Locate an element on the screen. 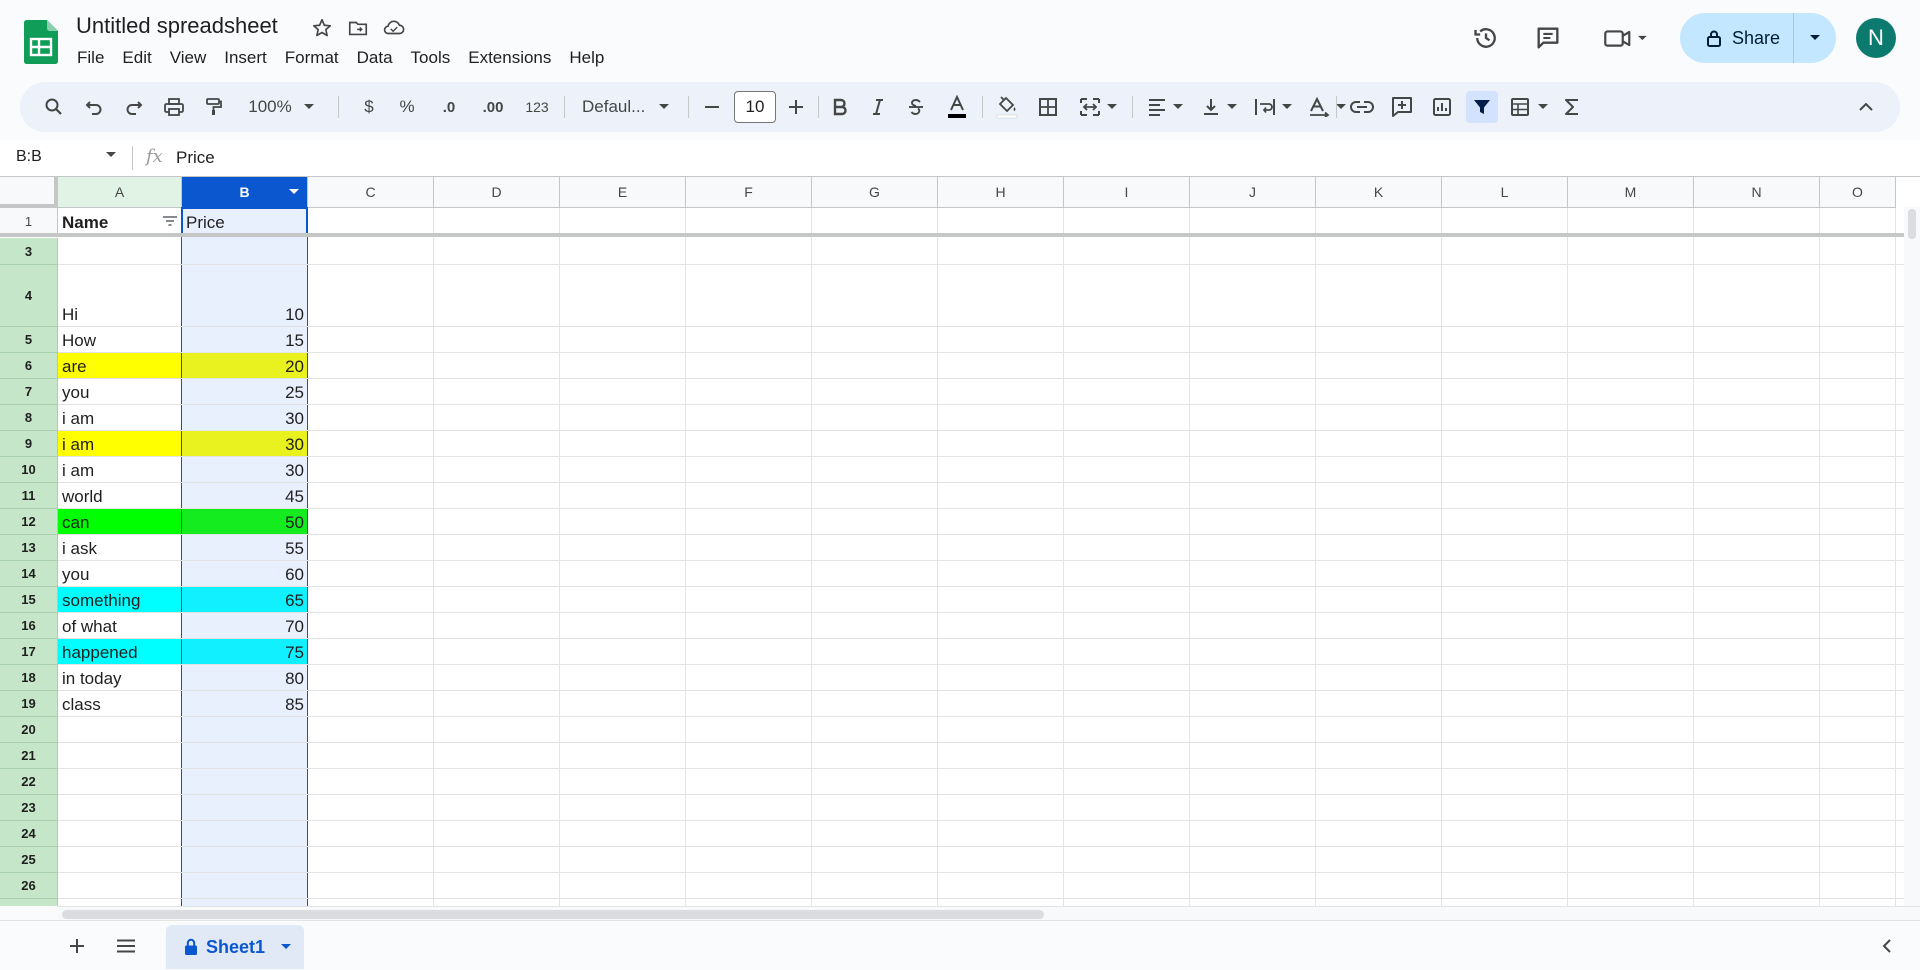  menu-help: Help is located at coordinates (586, 58).